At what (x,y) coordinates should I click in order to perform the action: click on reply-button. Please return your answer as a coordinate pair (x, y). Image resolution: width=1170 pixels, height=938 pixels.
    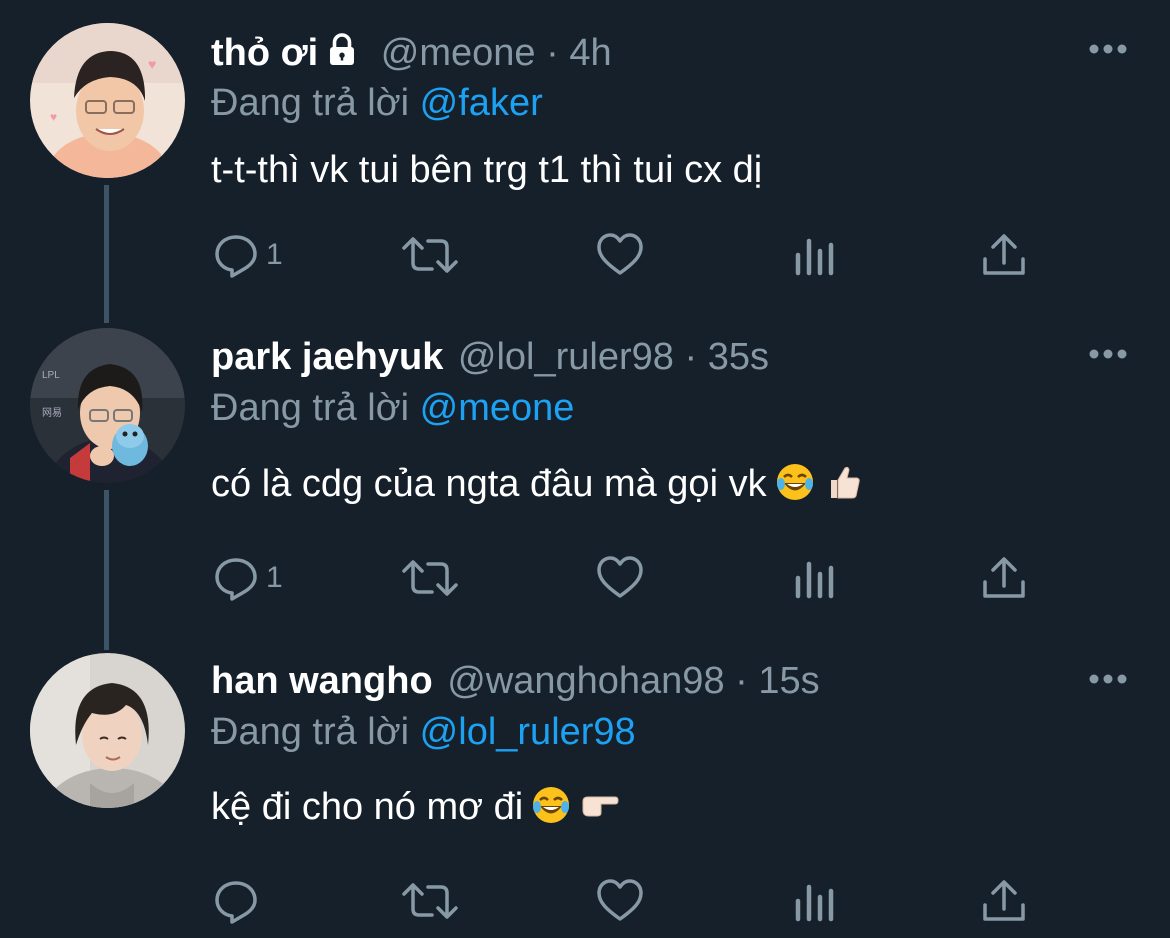
    Looking at the image, I should click on (239, 901).